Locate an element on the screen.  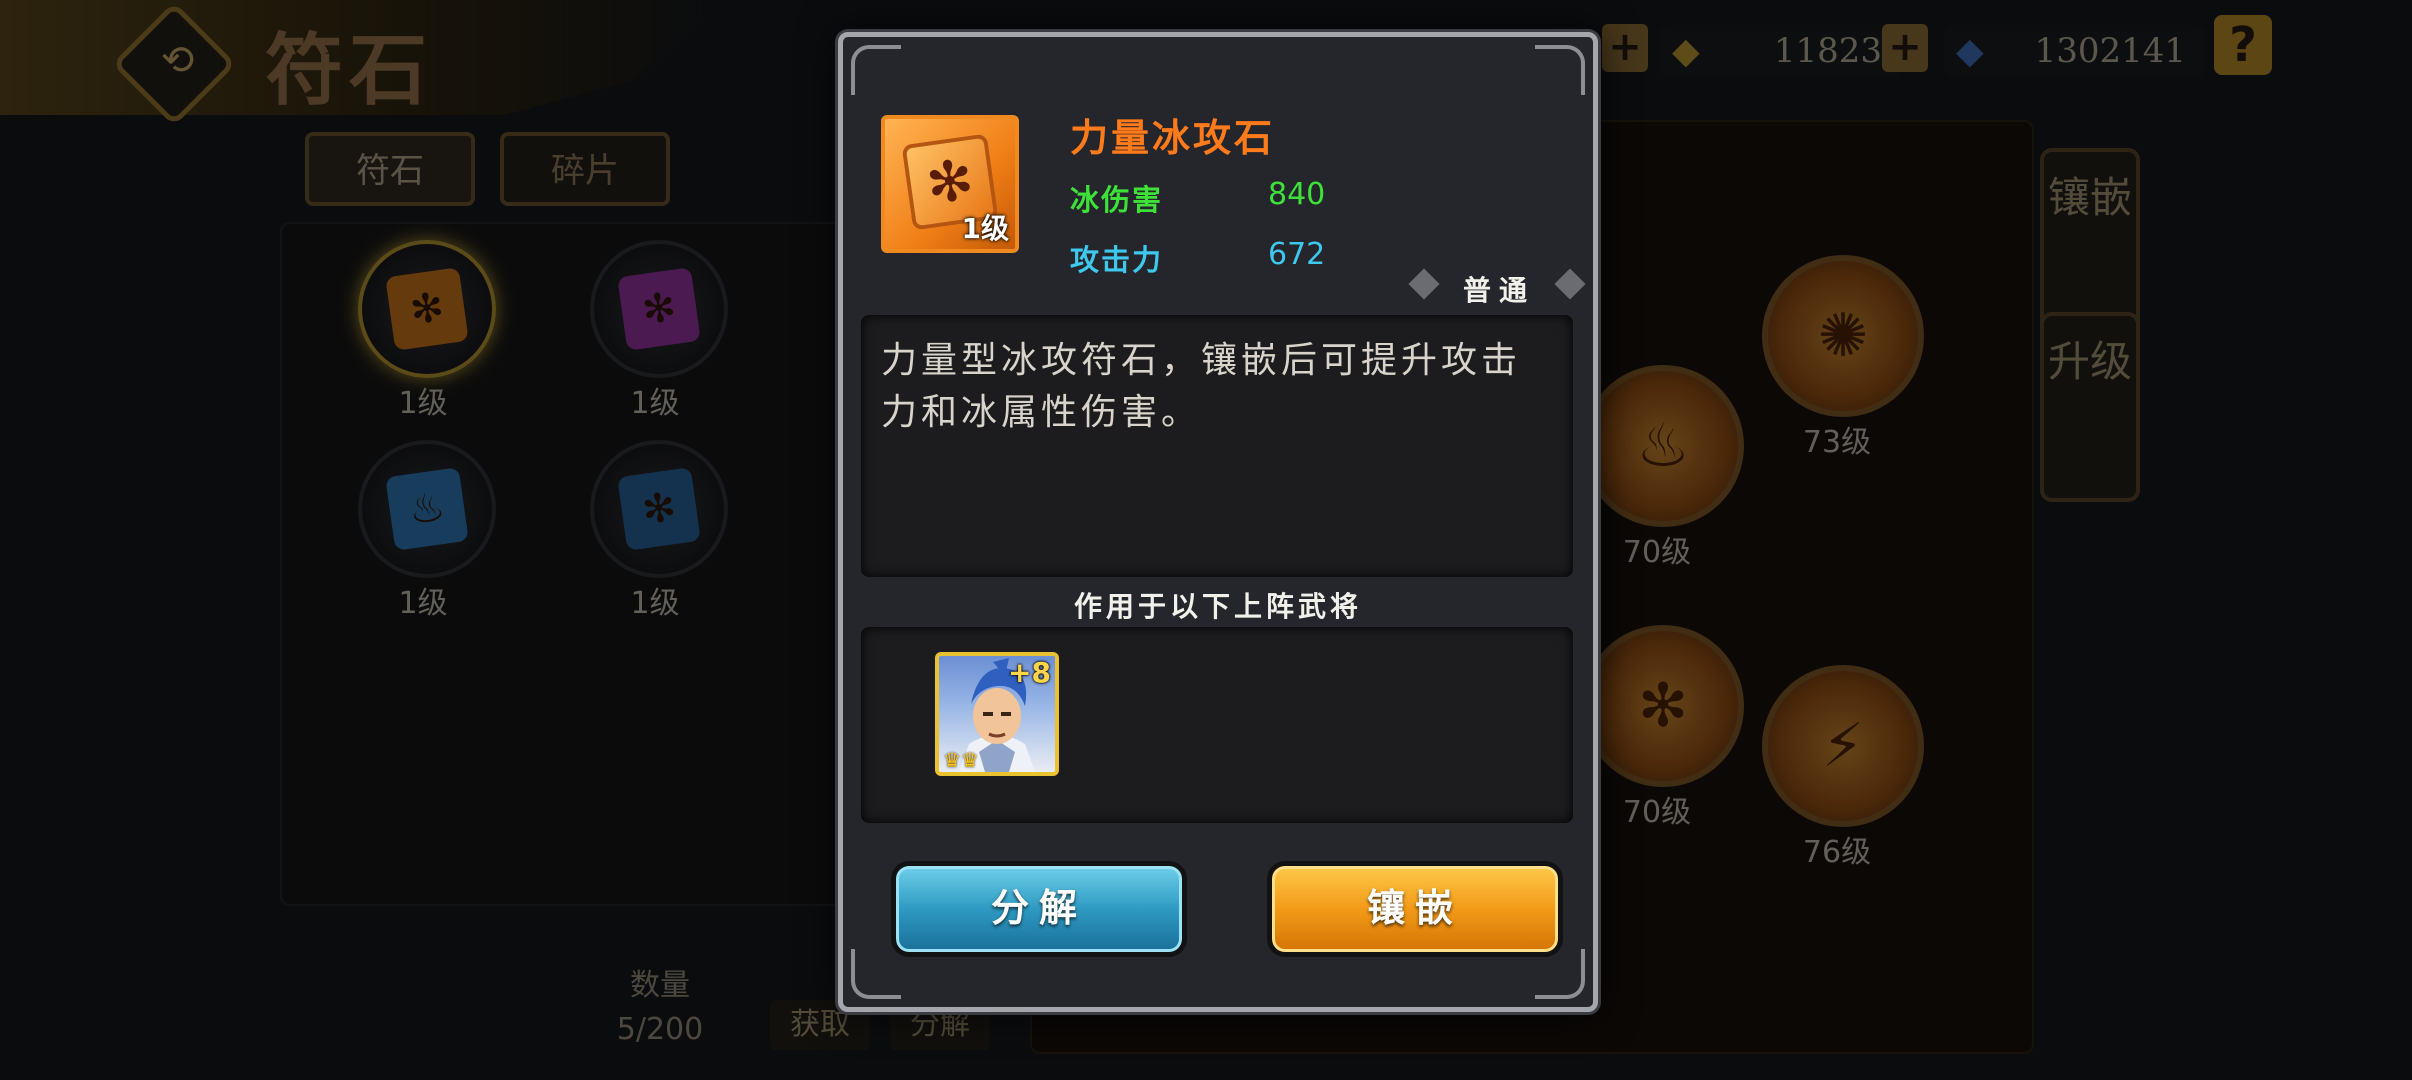
item-icon-frame: ✻ 1级 is located at coordinates (950, 184).